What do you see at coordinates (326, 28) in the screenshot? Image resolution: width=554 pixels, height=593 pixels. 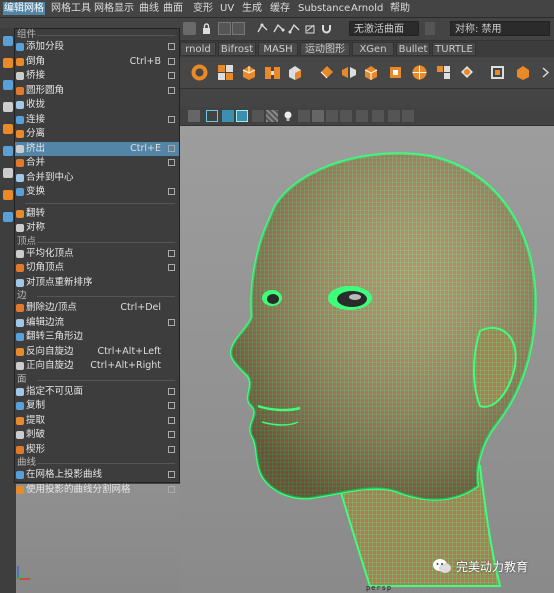 I see `magnet-icon` at bounding box center [326, 28].